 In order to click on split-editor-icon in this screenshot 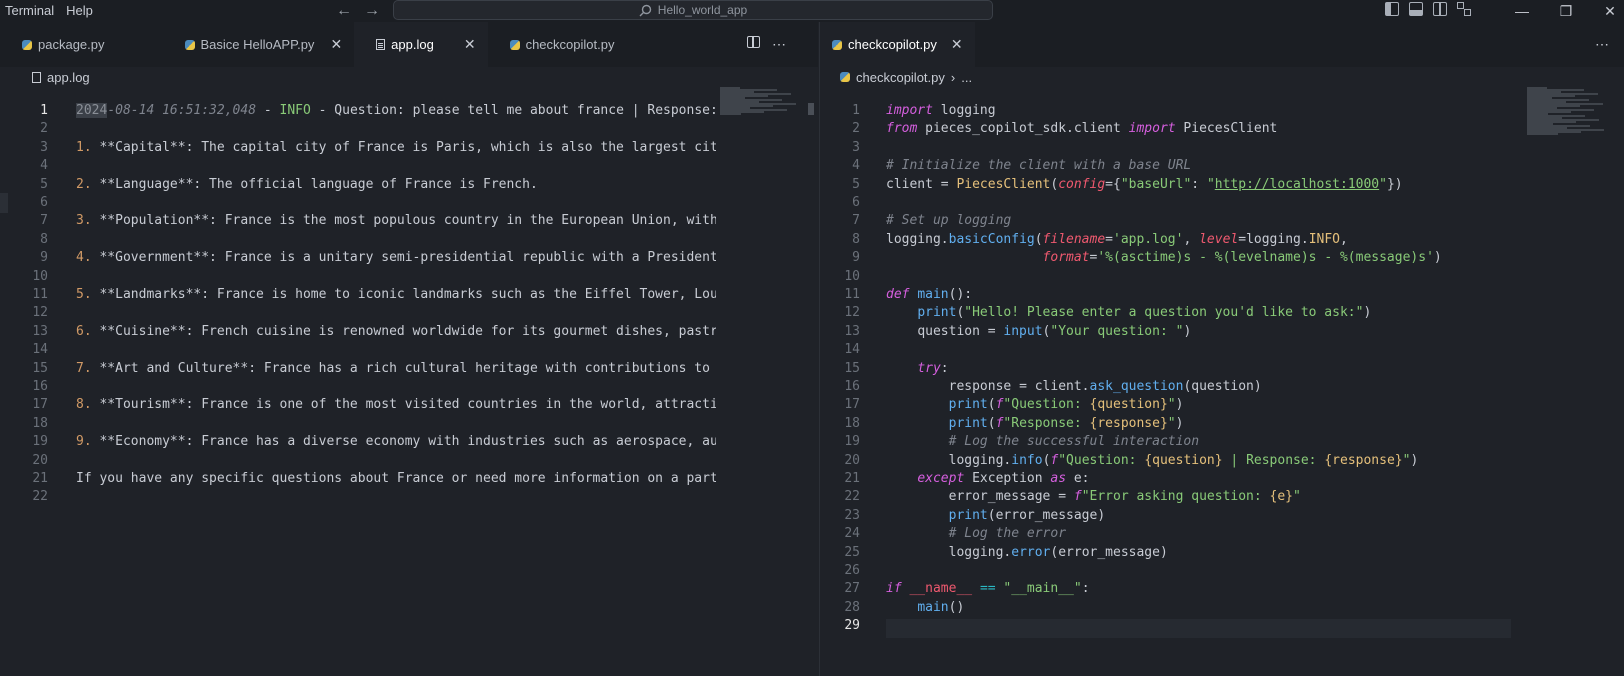, I will do `click(753, 42)`.